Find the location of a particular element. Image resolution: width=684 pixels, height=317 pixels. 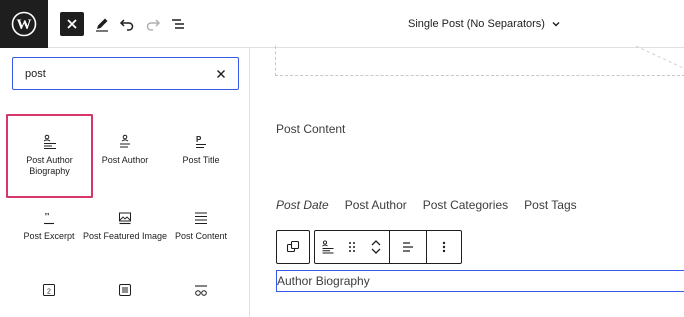

block-post-excerpt: " Post Excerpt is located at coordinates (49, 223).